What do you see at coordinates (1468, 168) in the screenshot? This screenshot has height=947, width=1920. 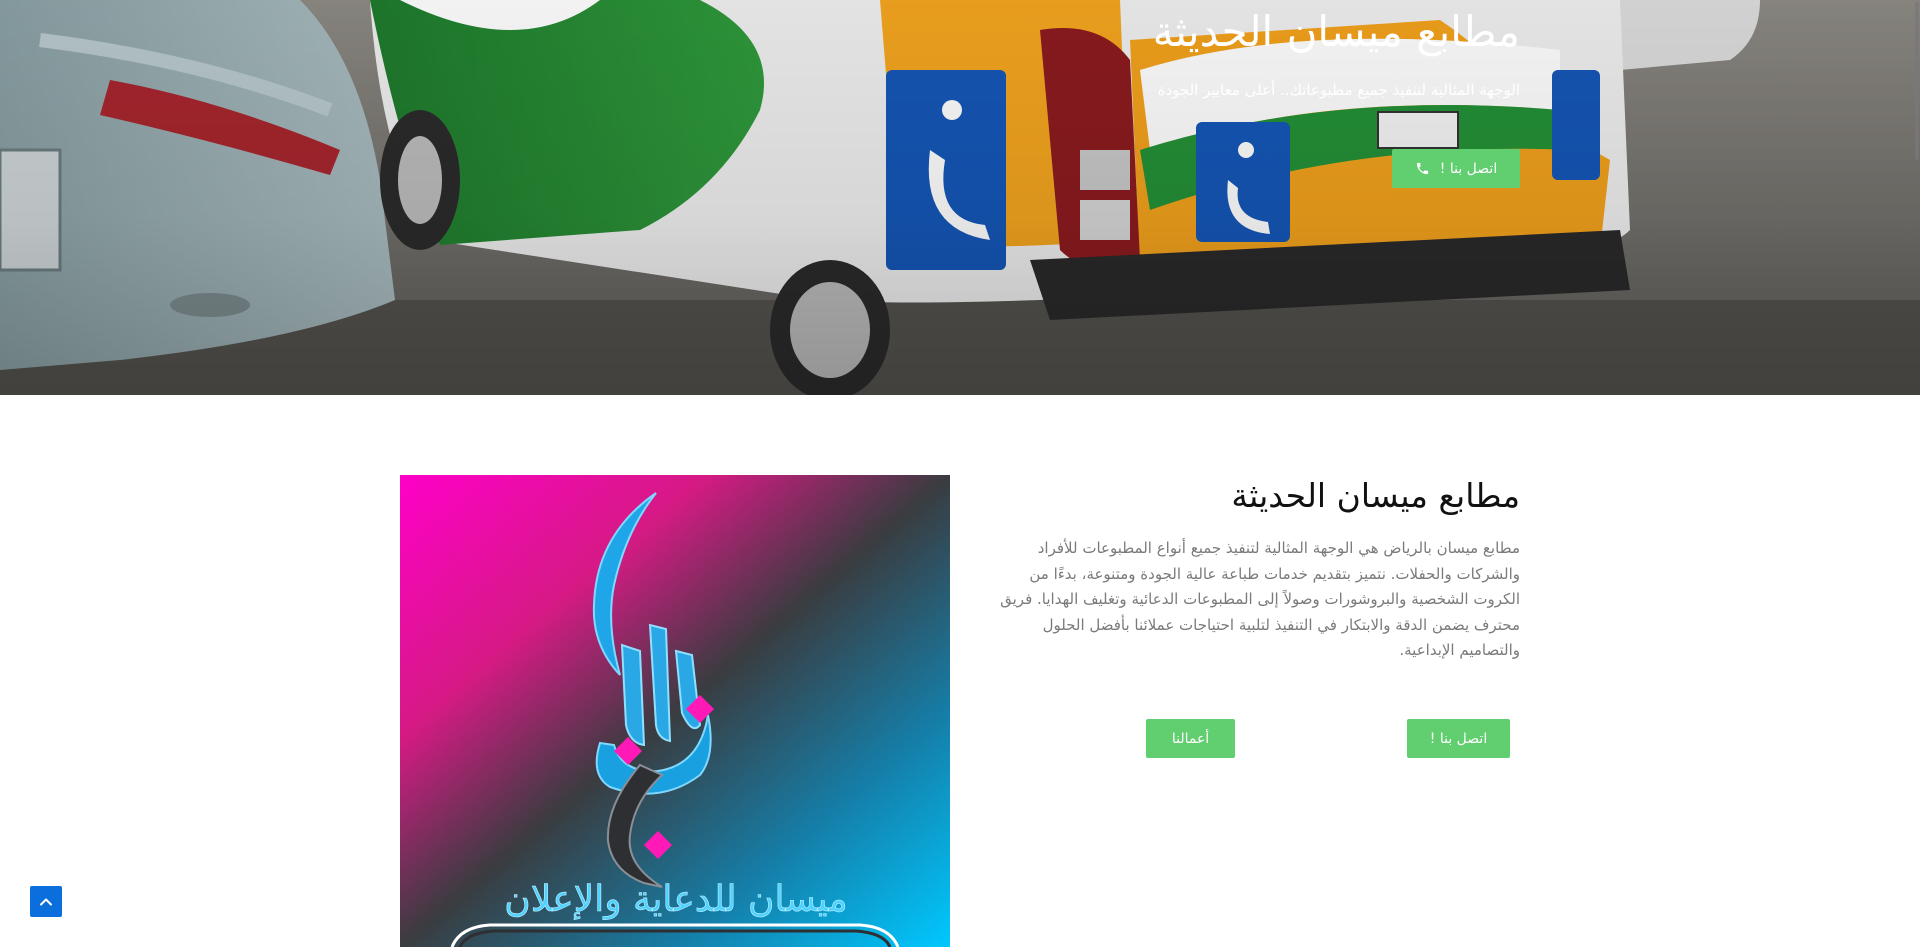 I see `hero-contact-button-label: اتصل بنا !` at bounding box center [1468, 168].